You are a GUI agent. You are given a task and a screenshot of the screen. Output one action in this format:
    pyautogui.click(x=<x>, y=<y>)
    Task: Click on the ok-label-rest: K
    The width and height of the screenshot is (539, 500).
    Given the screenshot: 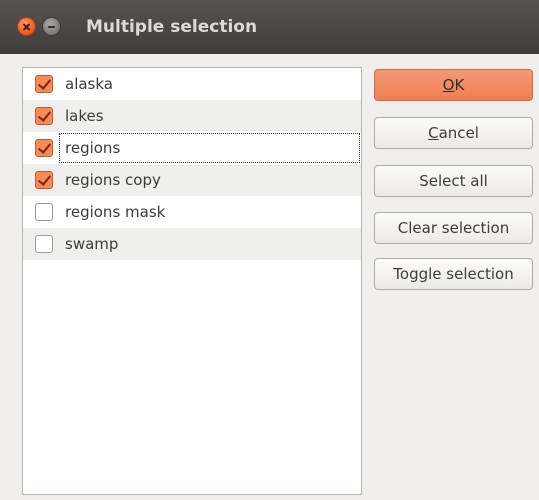 What is the action you would take?
    pyautogui.click(x=459, y=85)
    